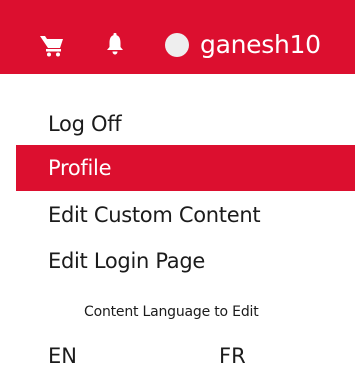  What do you see at coordinates (185, 124) in the screenshot?
I see `menu-item-log-off: Log Off` at bounding box center [185, 124].